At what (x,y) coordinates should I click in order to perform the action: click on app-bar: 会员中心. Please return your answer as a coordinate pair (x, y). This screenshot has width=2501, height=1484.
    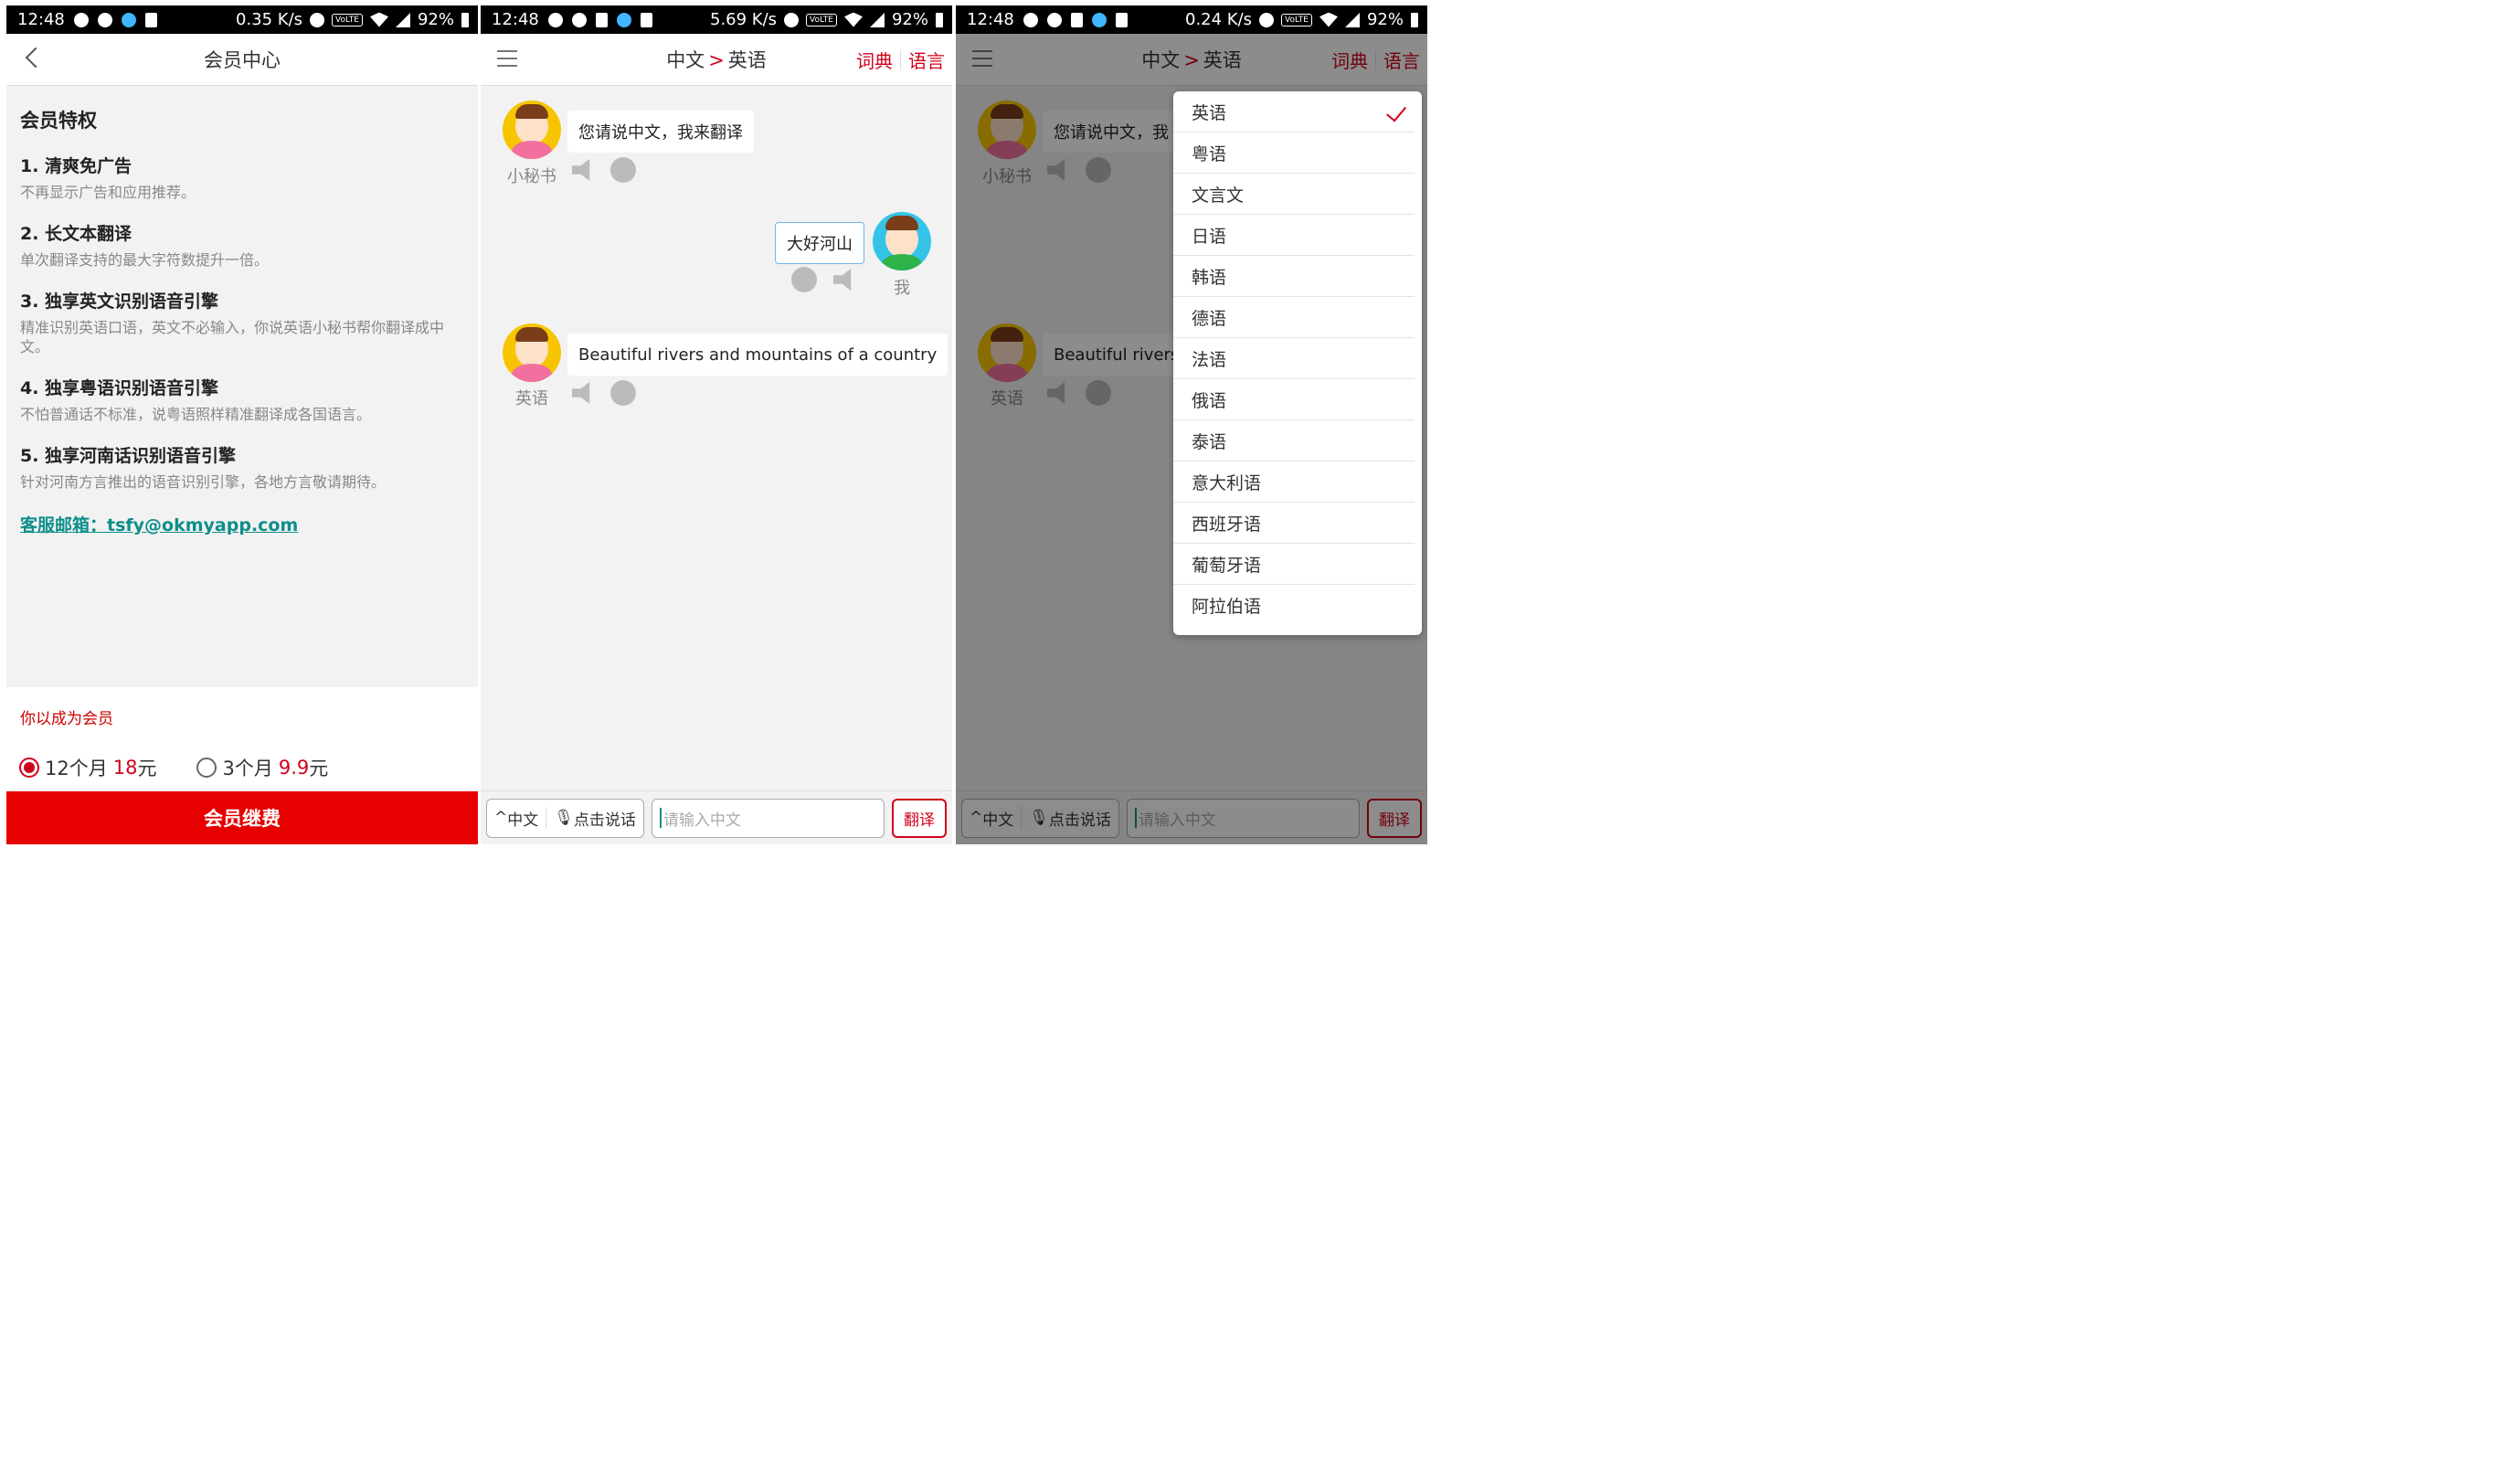
    Looking at the image, I should click on (242, 60).